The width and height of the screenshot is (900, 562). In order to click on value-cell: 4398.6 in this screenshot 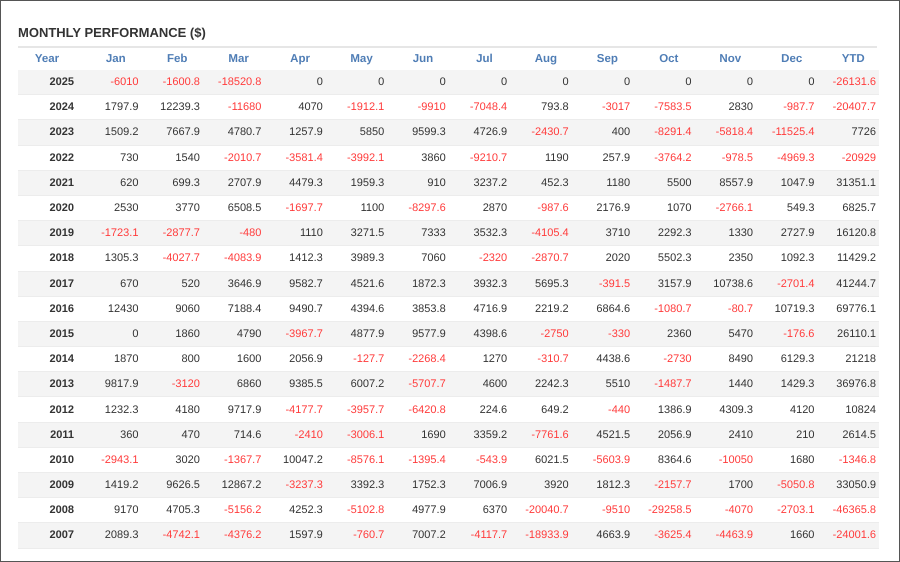, I will do `click(479, 334)`.